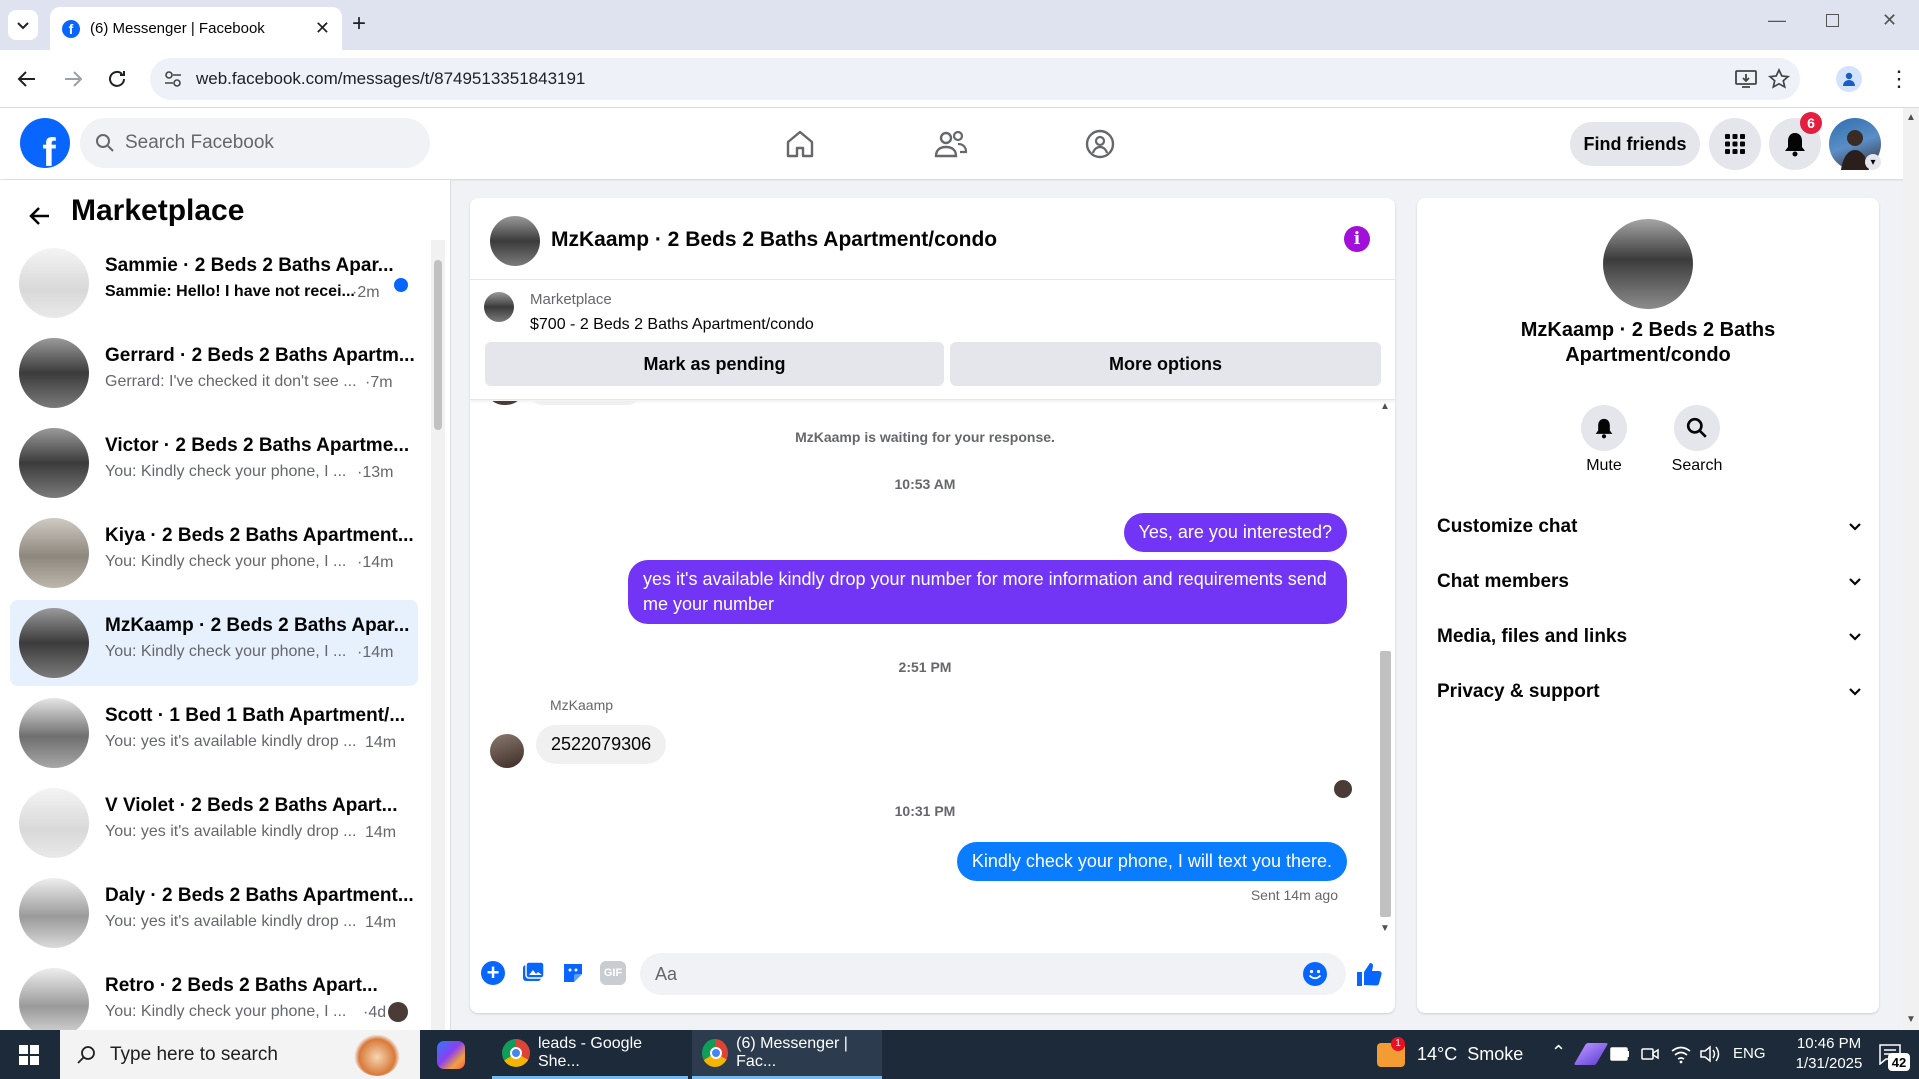 Image resolution: width=1919 pixels, height=1079 pixels. What do you see at coordinates (493, 973) in the screenshot?
I see `add-more-icon: +` at bounding box center [493, 973].